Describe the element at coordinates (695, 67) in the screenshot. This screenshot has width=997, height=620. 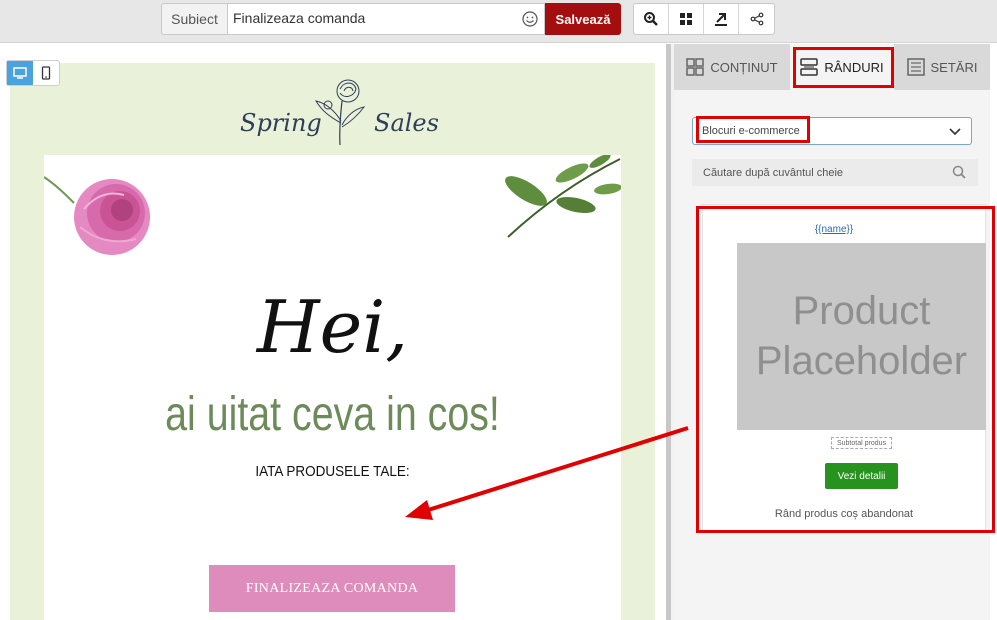
I see `grid-icon` at that location.